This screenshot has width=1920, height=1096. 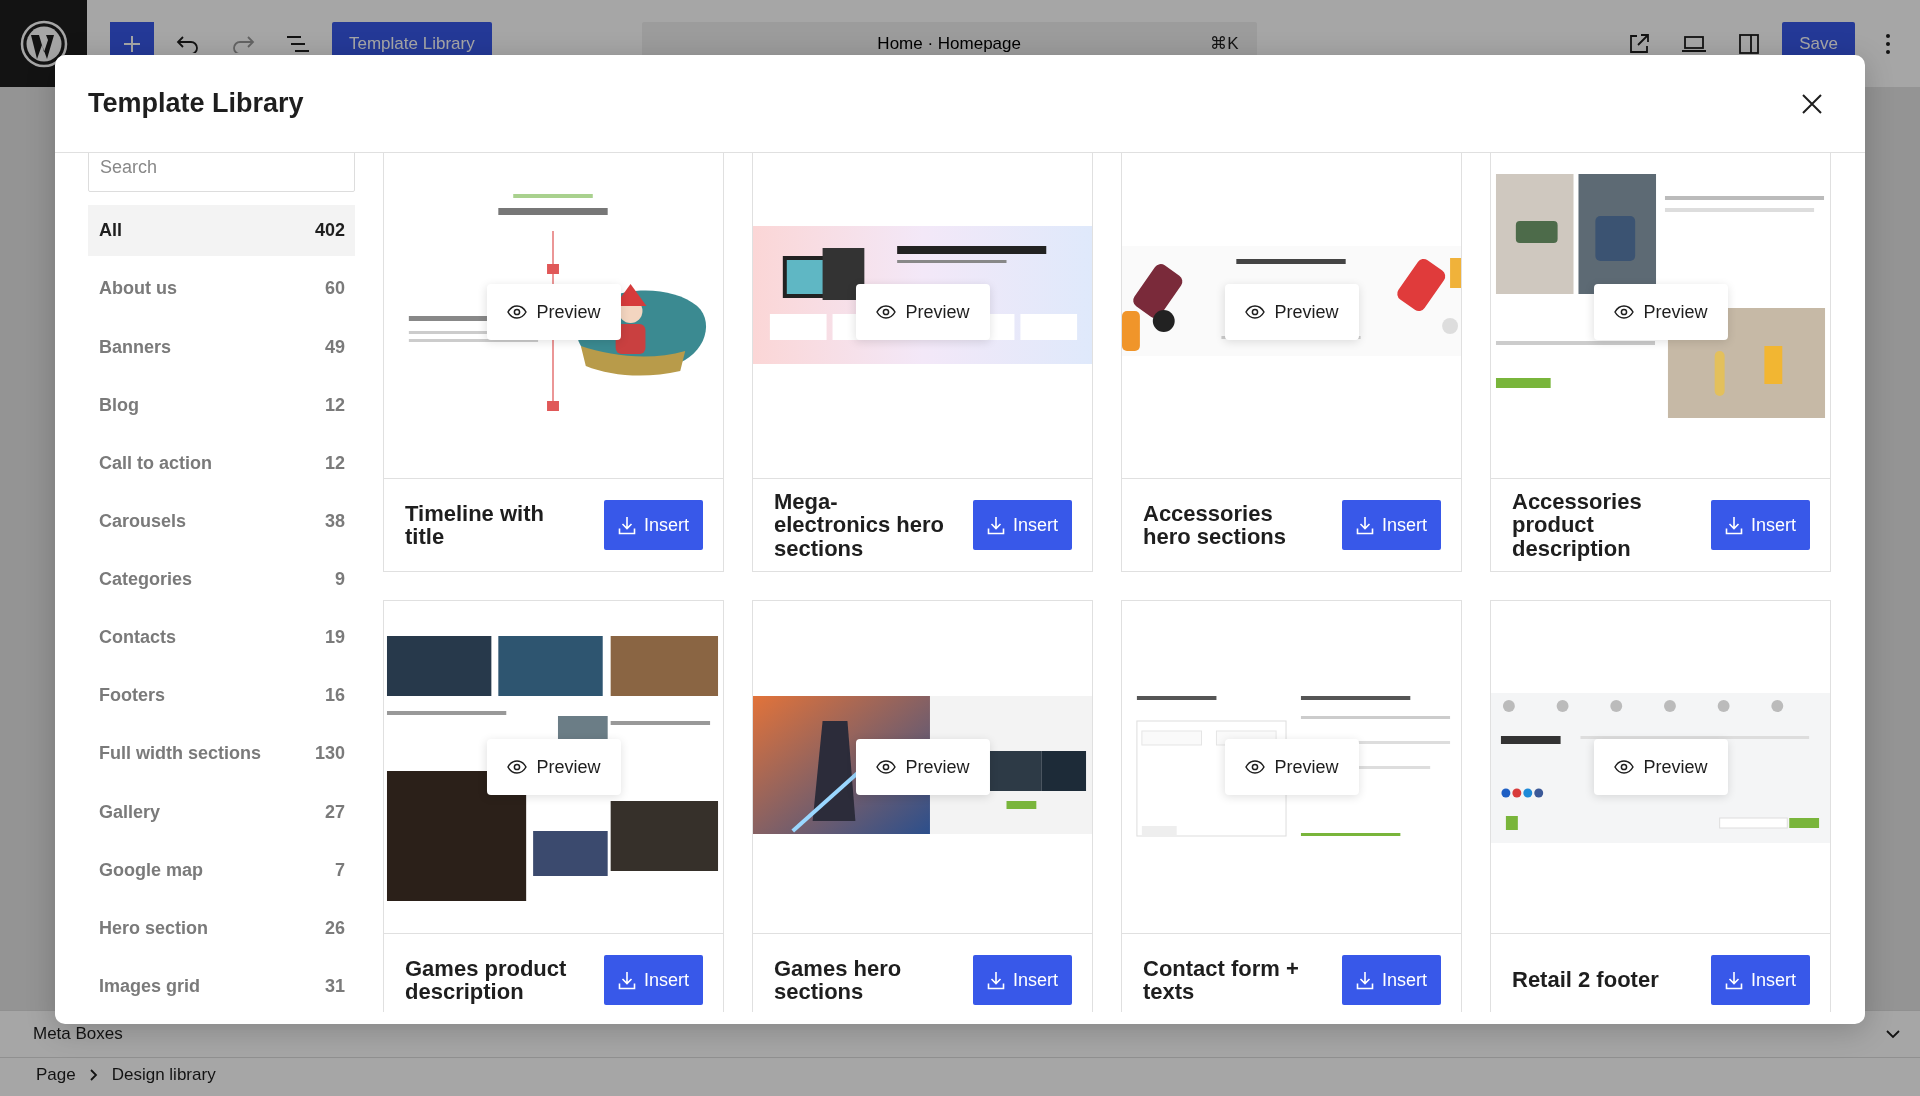 I want to click on category-item: Full width sections 130, so click(x=221, y=754).